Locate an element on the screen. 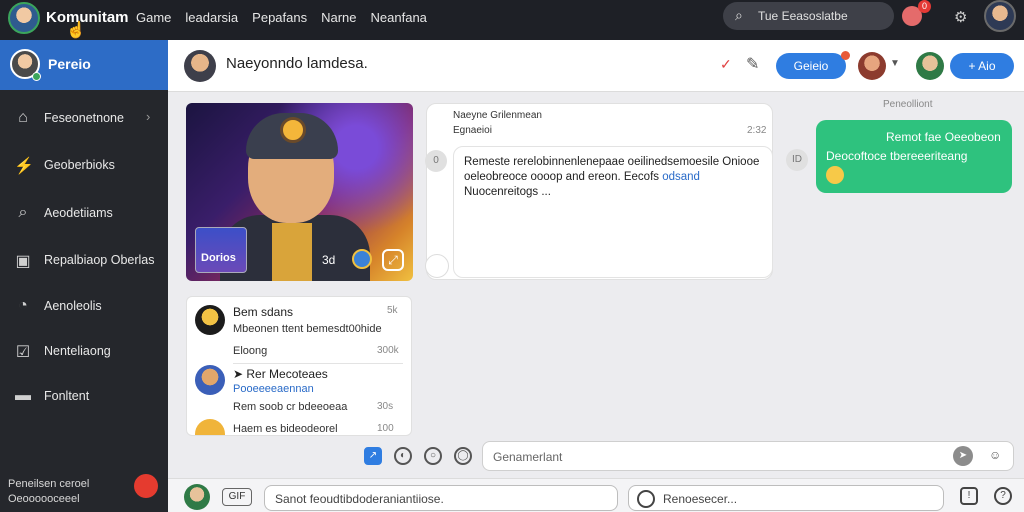  sidebar-item-label: Feseonetnone is located at coordinates (84, 118).